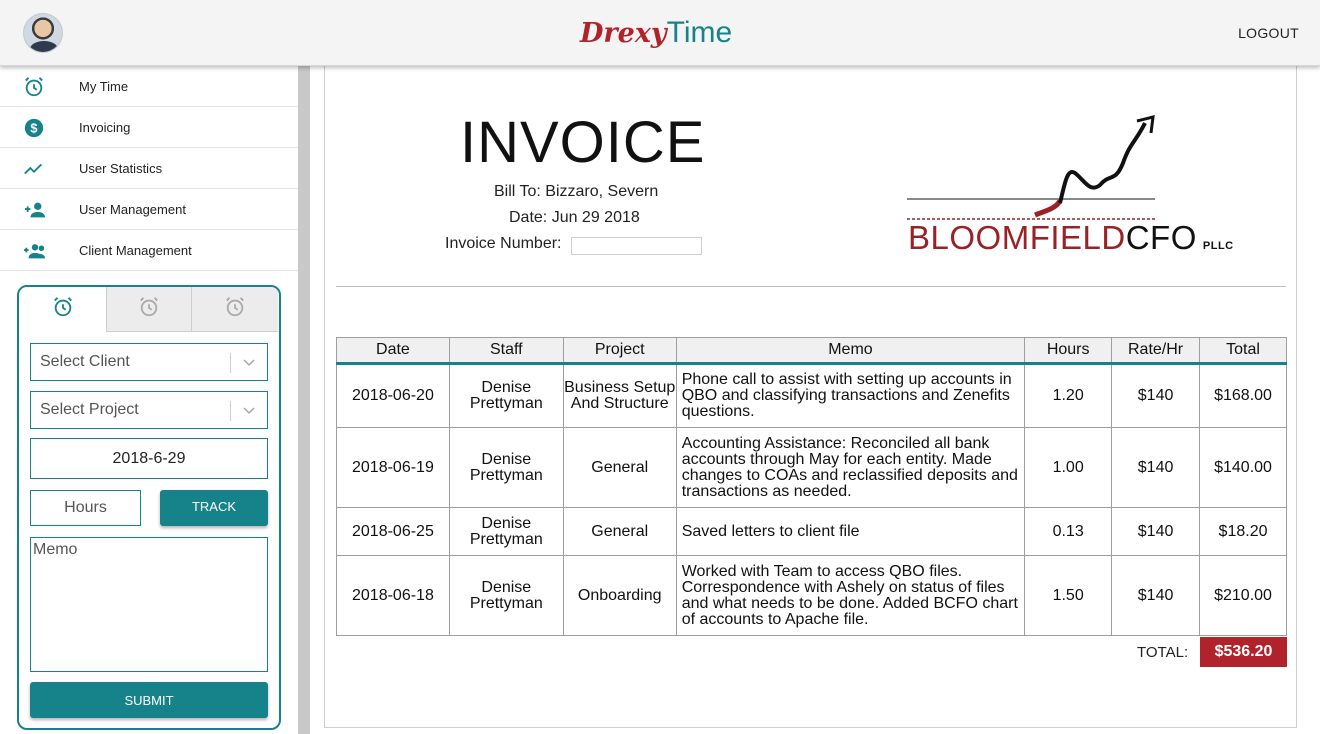 This screenshot has width=1320, height=734. Describe the element at coordinates (1161, 237) in the screenshot. I see `logo-name-part2: CFO` at that location.